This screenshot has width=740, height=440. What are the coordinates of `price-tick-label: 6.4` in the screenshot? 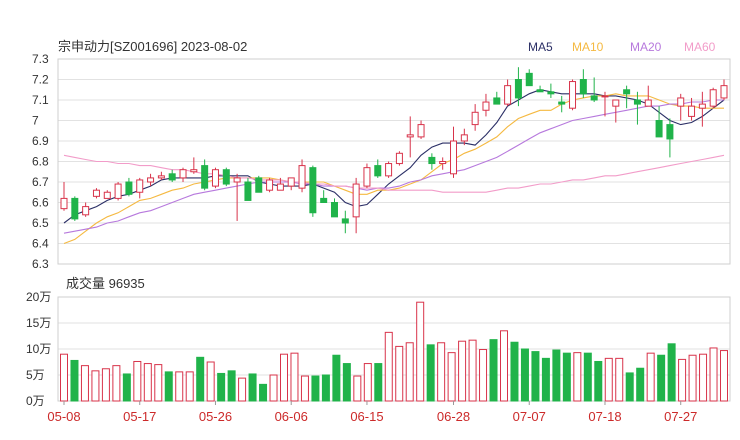 It's located at (40, 244).